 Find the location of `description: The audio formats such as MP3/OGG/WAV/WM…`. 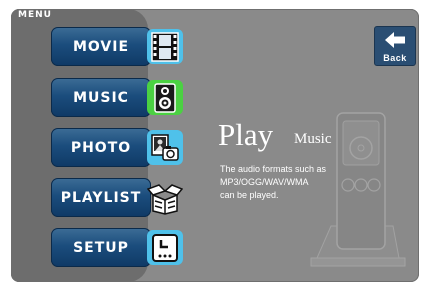

description: The audio formats such as MP3/OGG/WAV/WM… is located at coordinates (294, 182).